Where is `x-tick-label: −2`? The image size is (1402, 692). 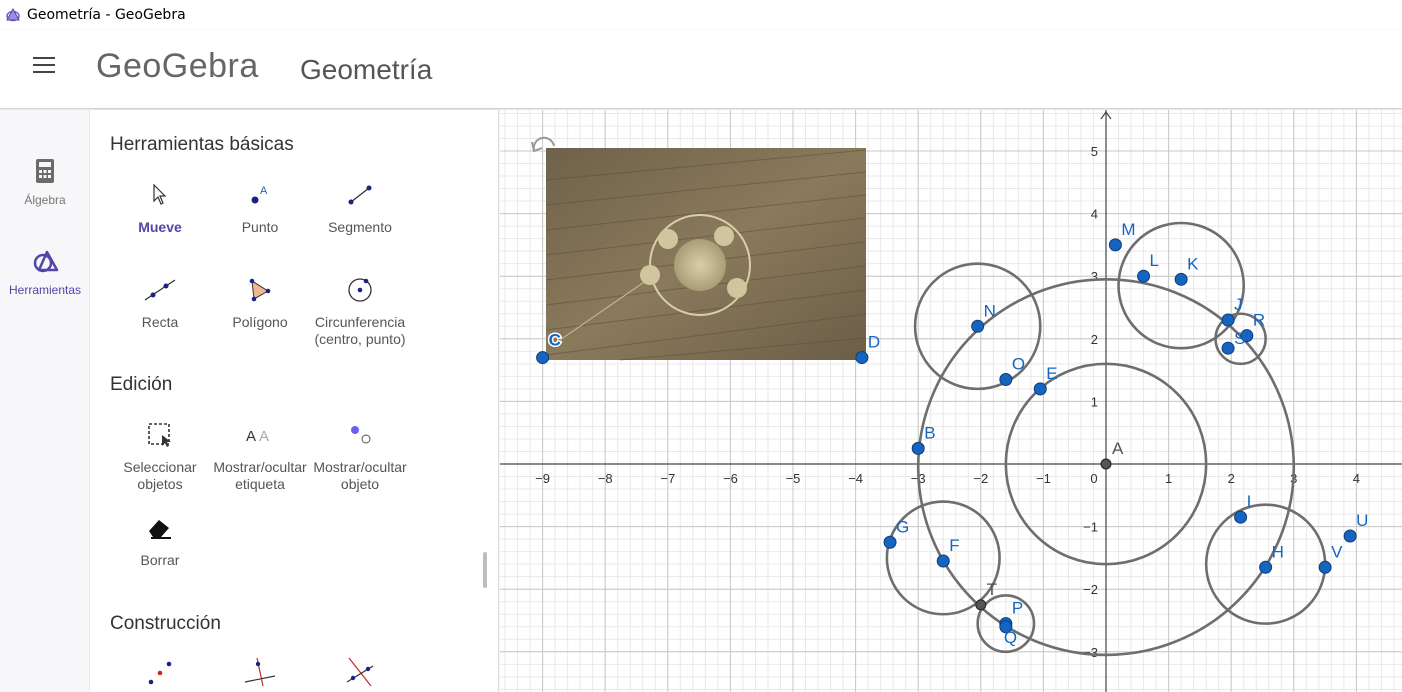
x-tick-label: −2 is located at coordinates (980, 478).